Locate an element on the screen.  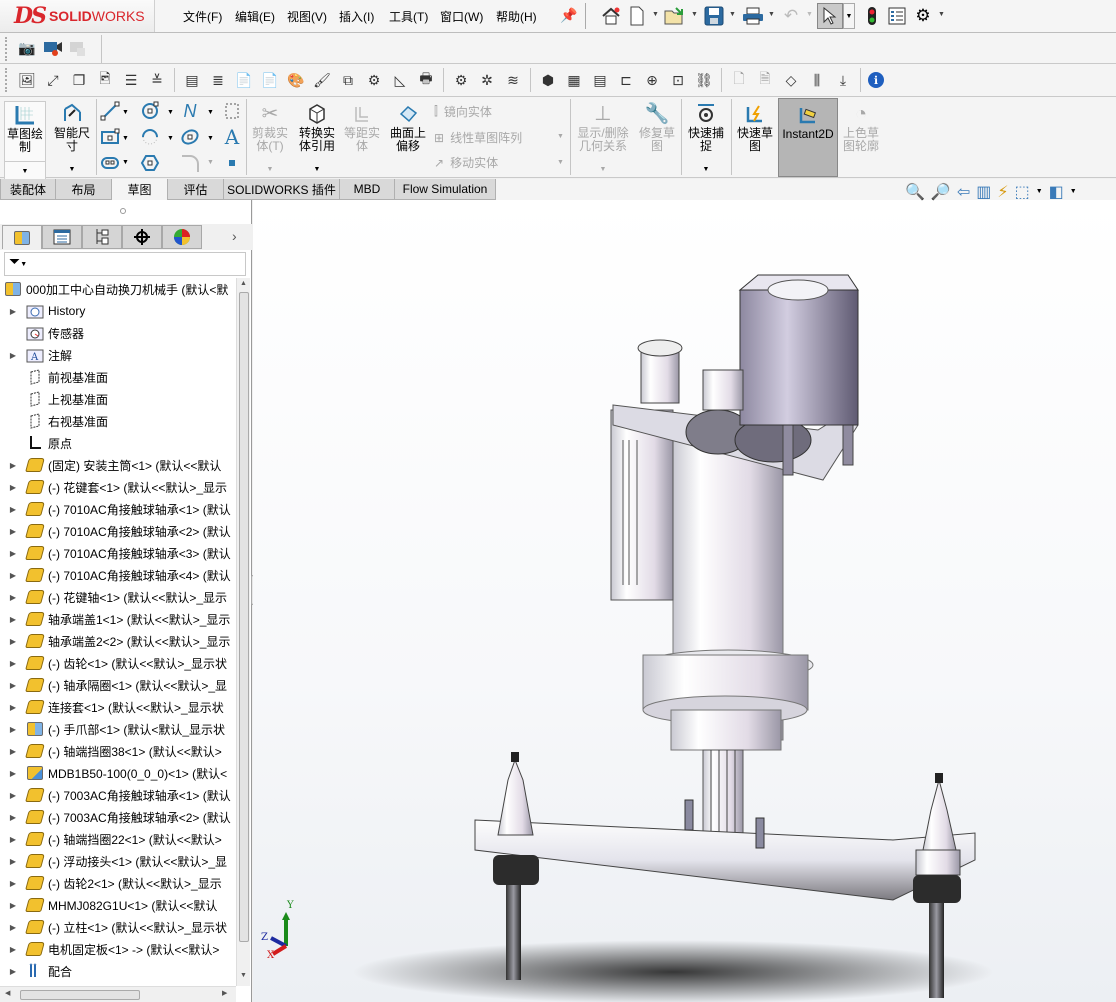
tree-node: ▶ (-) 7010AC角接触球轴承<3> (默认 is located at coordinates (118, 553).